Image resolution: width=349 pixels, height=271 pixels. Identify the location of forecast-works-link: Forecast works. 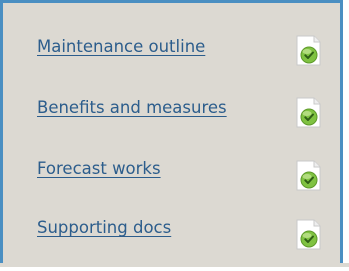
(99, 168).